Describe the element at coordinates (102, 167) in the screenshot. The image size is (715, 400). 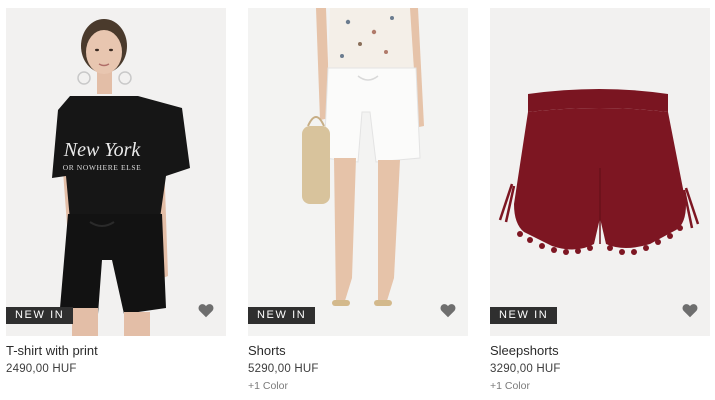
I see `tee-print-line2: OR NOWHERE ELSE` at that location.